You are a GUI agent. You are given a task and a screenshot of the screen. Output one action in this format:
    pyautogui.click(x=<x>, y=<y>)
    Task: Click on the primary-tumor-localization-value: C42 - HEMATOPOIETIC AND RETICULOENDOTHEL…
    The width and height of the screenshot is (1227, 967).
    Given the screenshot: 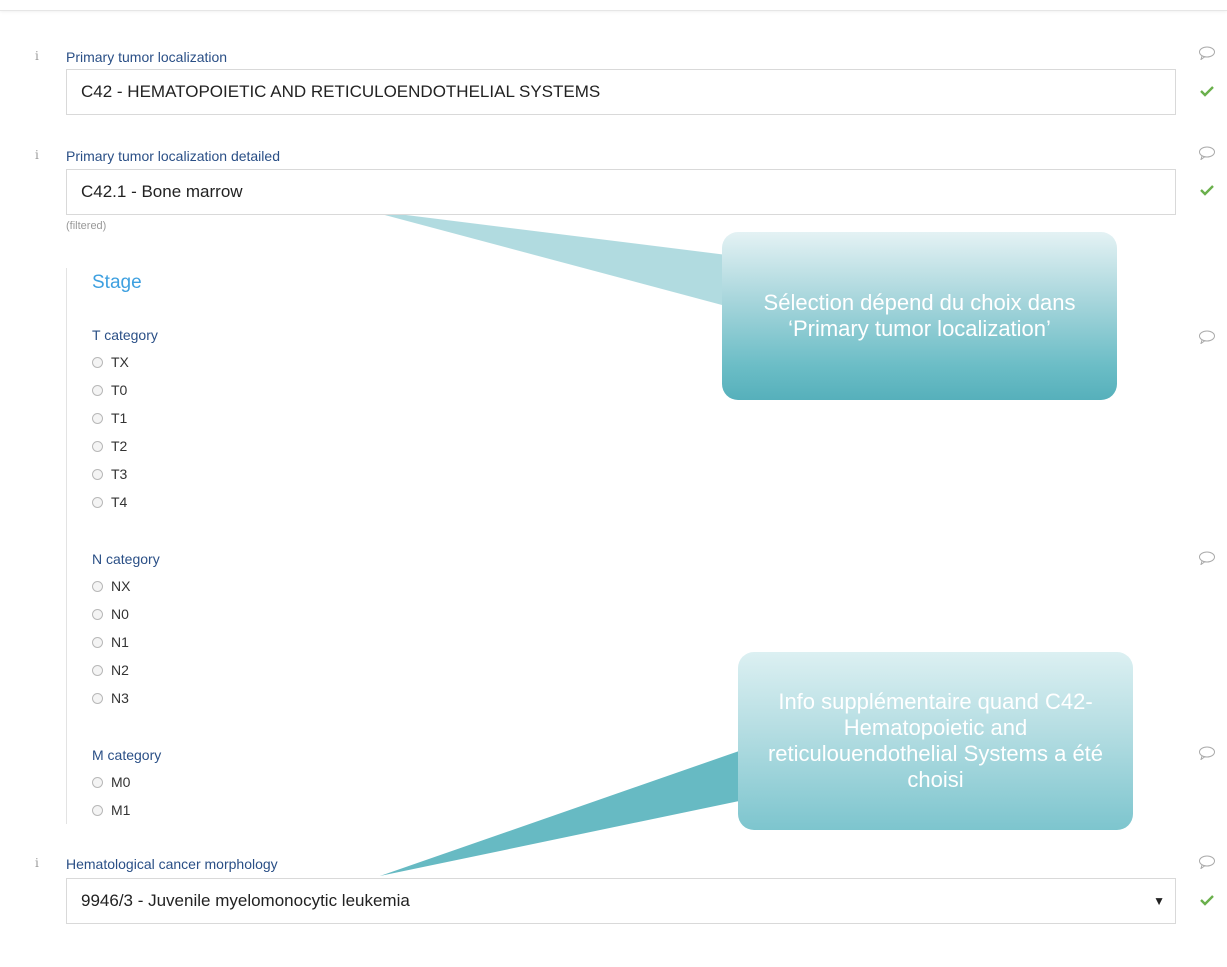 What is the action you would take?
    pyautogui.click(x=341, y=91)
    